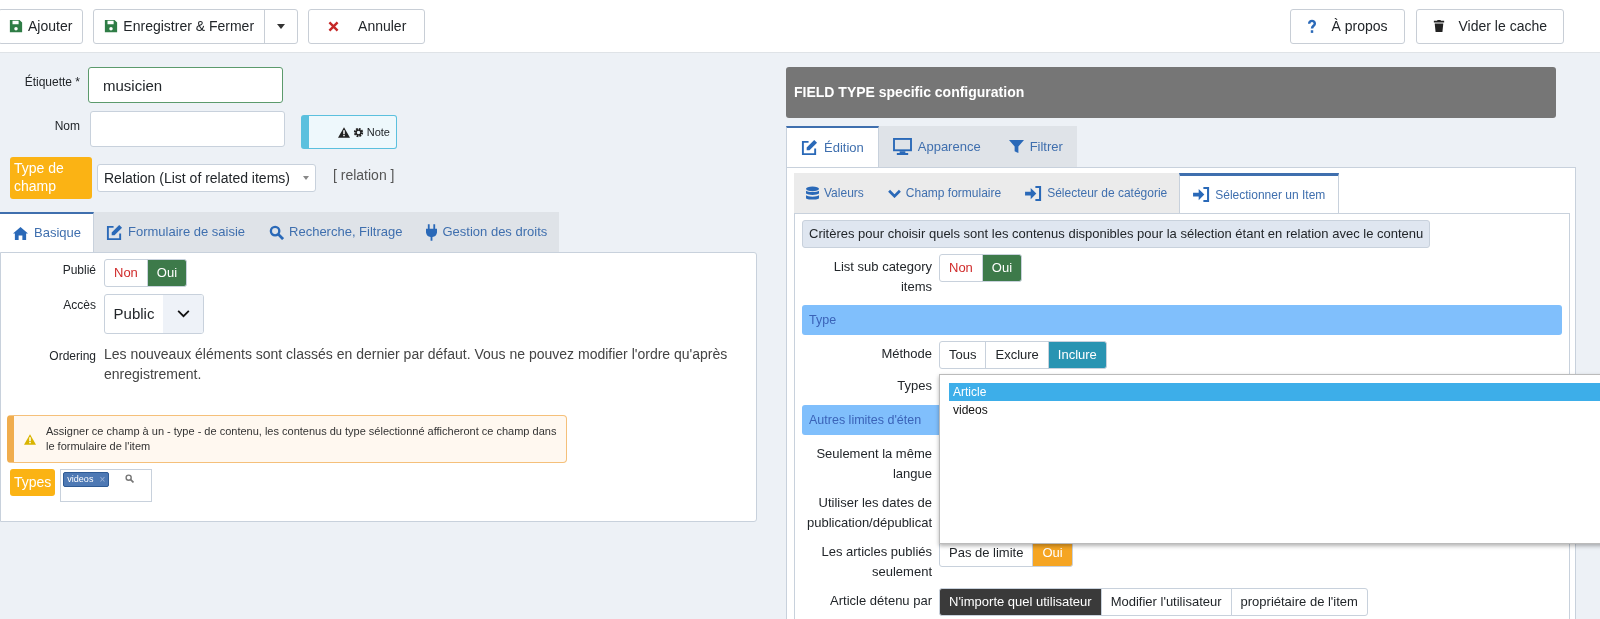  Describe the element at coordinates (1077, 355) in the screenshot. I see `toggle-option: Inclure` at that location.